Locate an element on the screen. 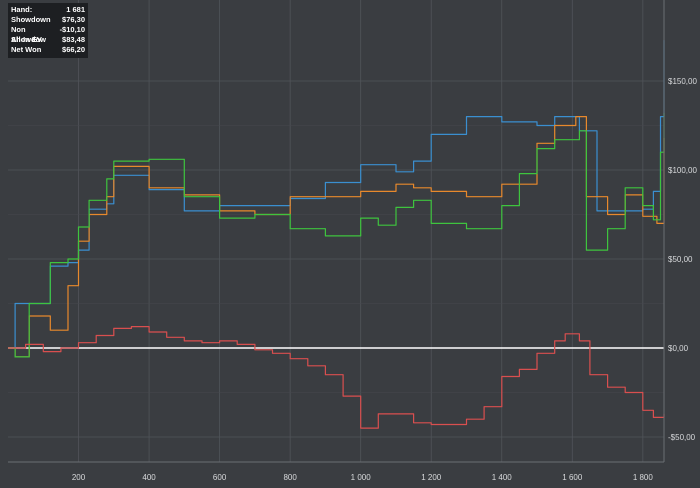 This screenshot has height=488, width=700. x-tick-label: 1 400 is located at coordinates (502, 477).